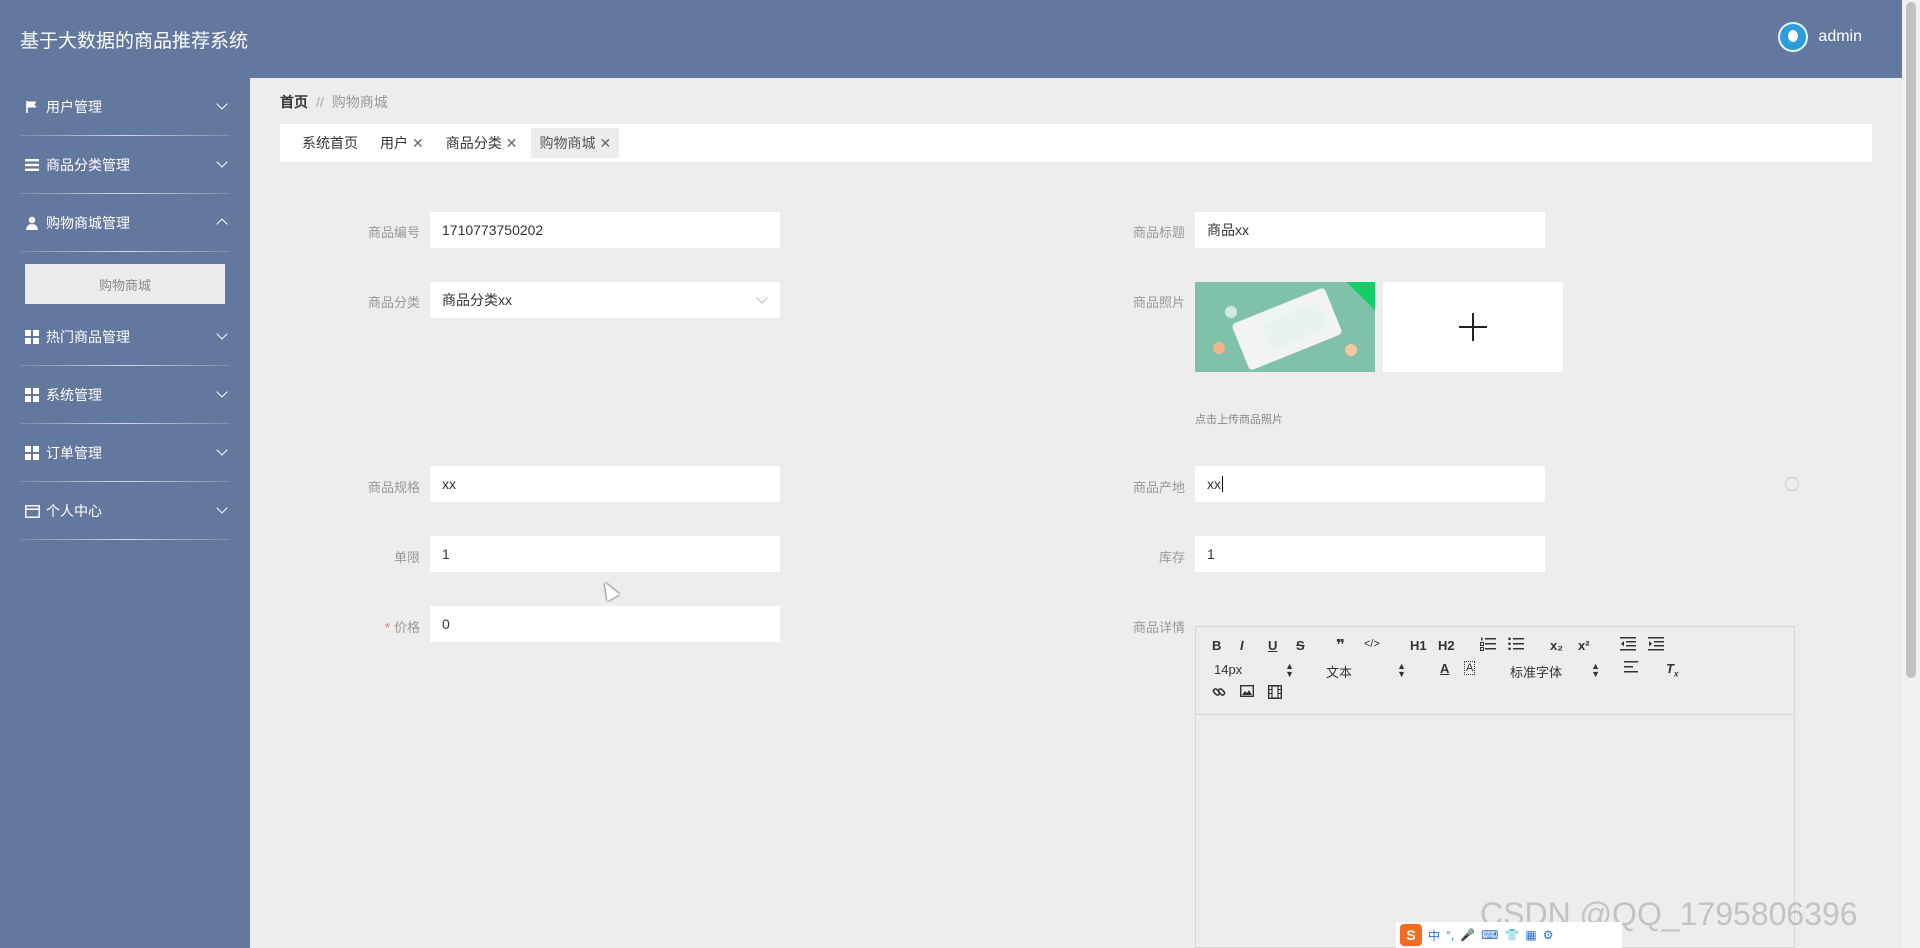 The height and width of the screenshot is (948, 1920). Describe the element at coordinates (1628, 645) in the screenshot. I see `outdent-button` at that location.